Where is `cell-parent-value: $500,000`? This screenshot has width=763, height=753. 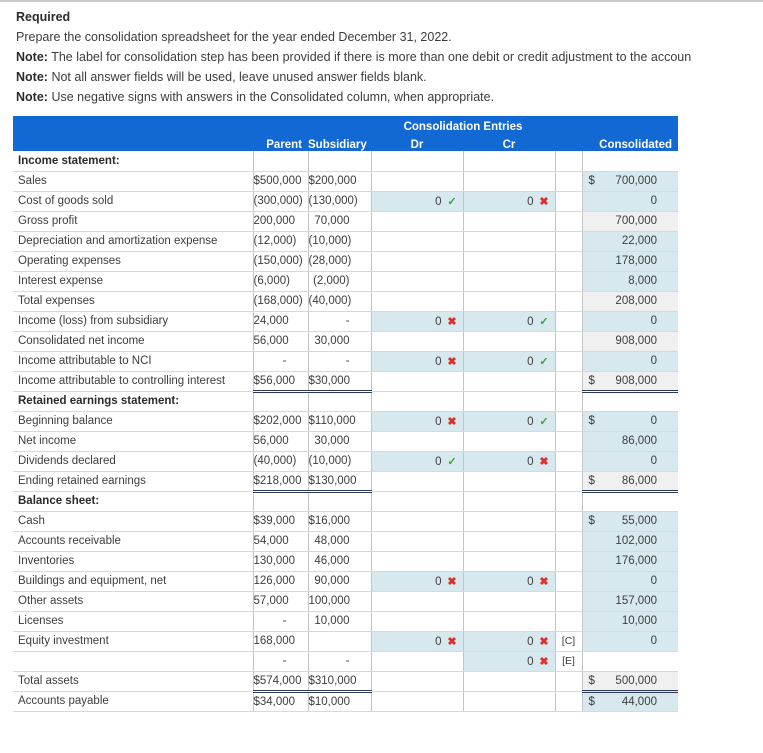
cell-parent-value: $500,000 is located at coordinates (277, 181).